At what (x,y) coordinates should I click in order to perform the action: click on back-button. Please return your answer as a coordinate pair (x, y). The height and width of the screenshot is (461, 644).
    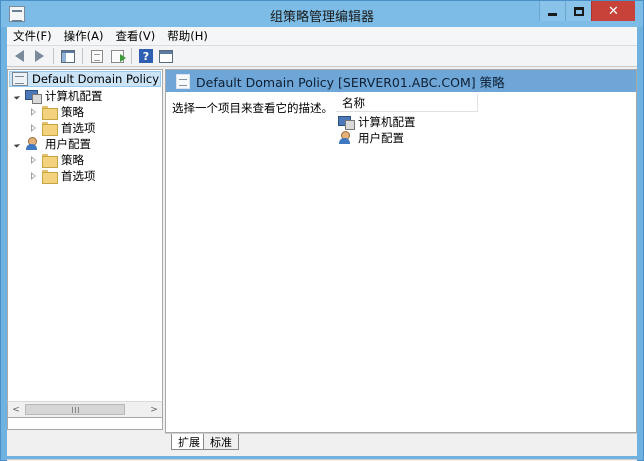
    Looking at the image, I should click on (19, 56).